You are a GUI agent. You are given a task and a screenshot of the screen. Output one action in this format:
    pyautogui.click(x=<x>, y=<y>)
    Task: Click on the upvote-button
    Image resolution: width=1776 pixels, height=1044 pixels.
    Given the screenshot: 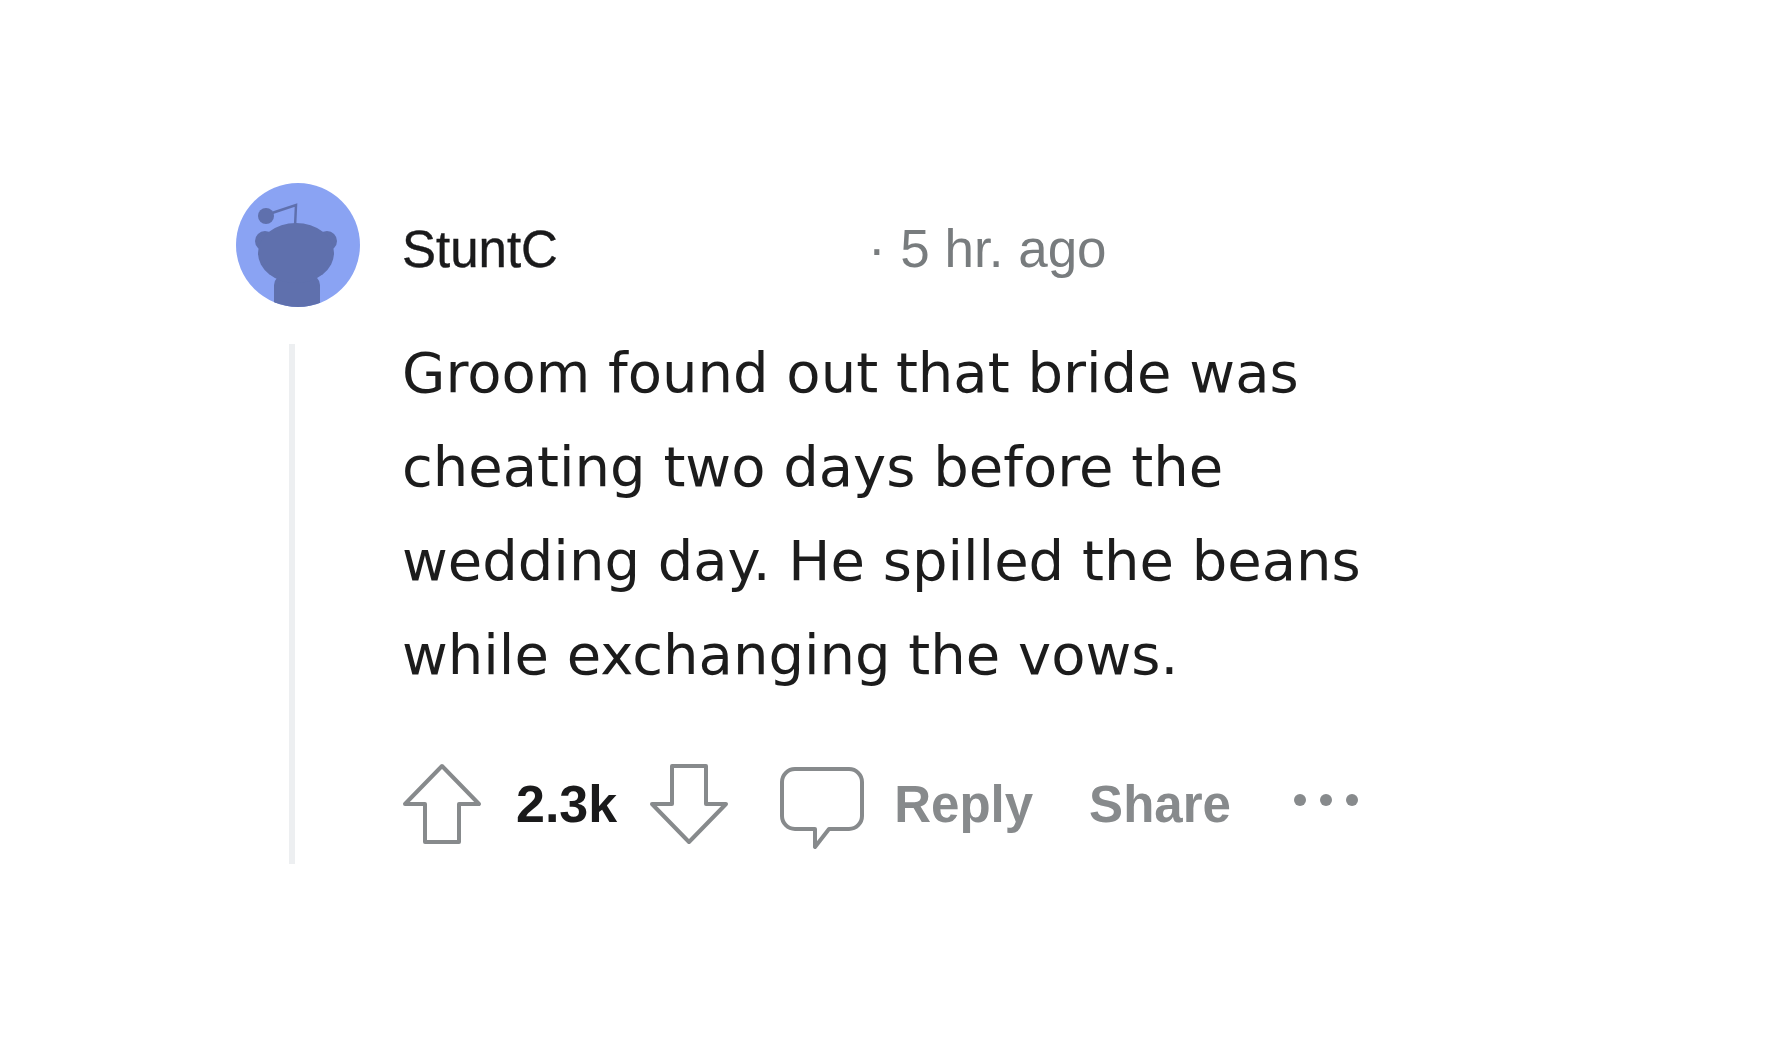 What is the action you would take?
    pyautogui.click(x=442, y=804)
    